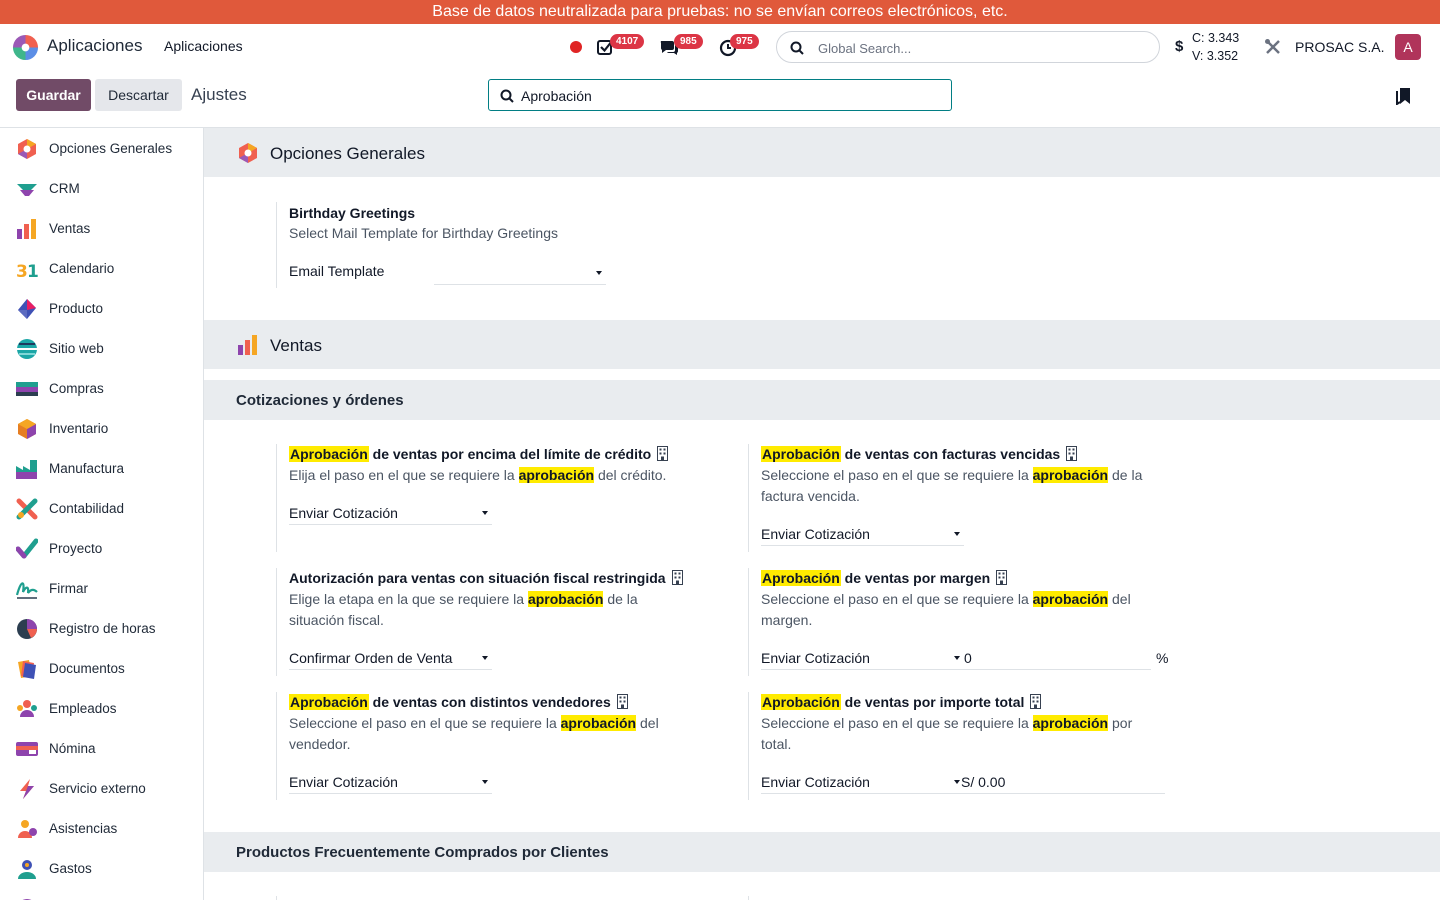  I want to click on select-value: Enviar Cotización, so click(815, 782).